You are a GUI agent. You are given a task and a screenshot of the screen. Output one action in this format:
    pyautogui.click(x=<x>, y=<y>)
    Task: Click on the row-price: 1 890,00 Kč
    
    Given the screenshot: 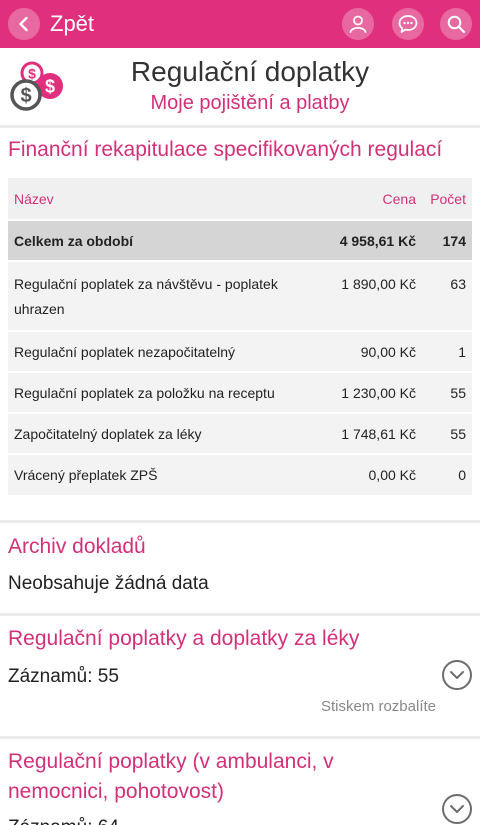 What is the action you would take?
    pyautogui.click(x=378, y=284)
    